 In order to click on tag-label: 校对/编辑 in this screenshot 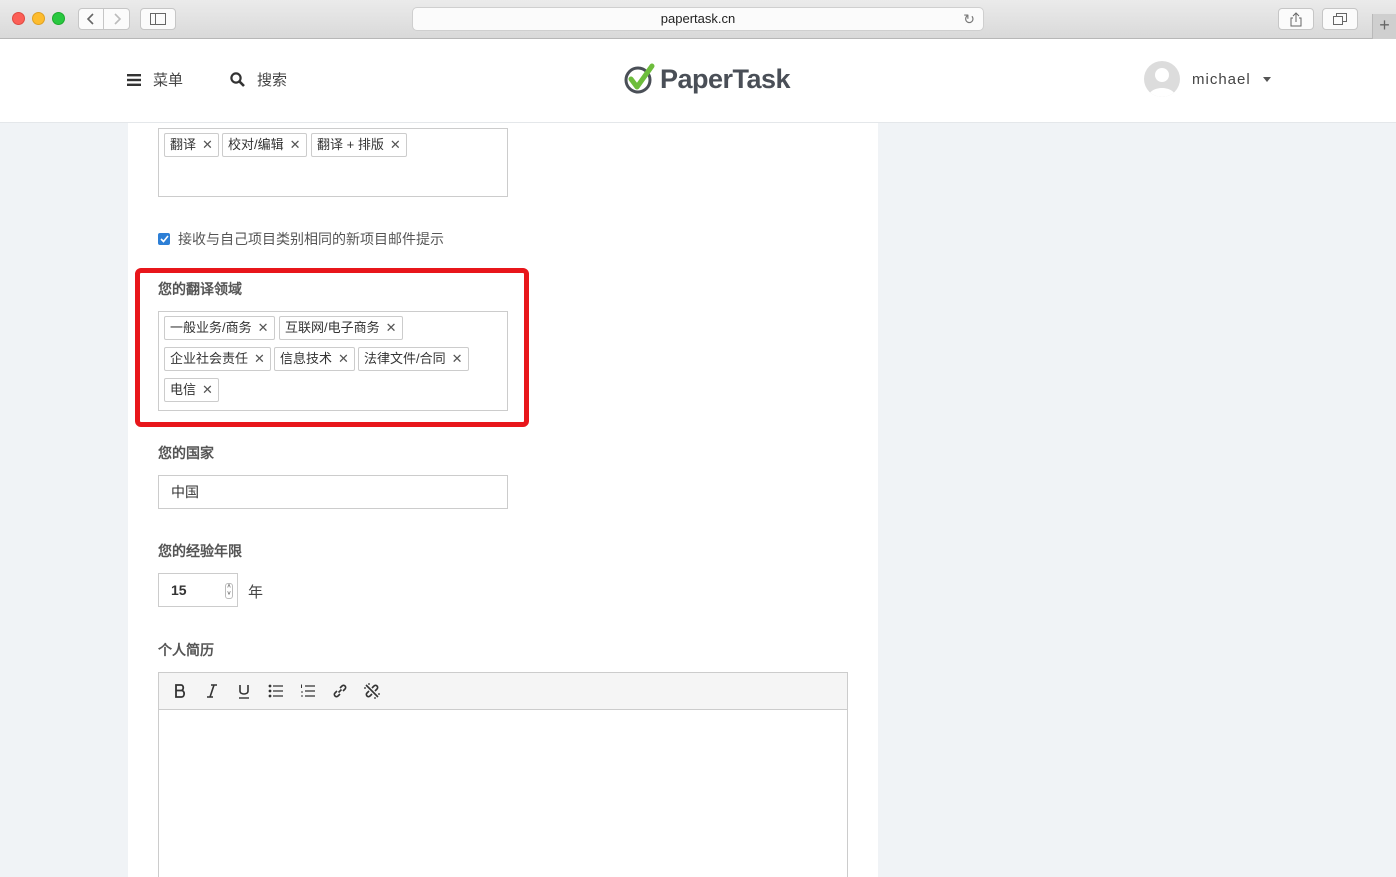, I will do `click(256, 144)`.